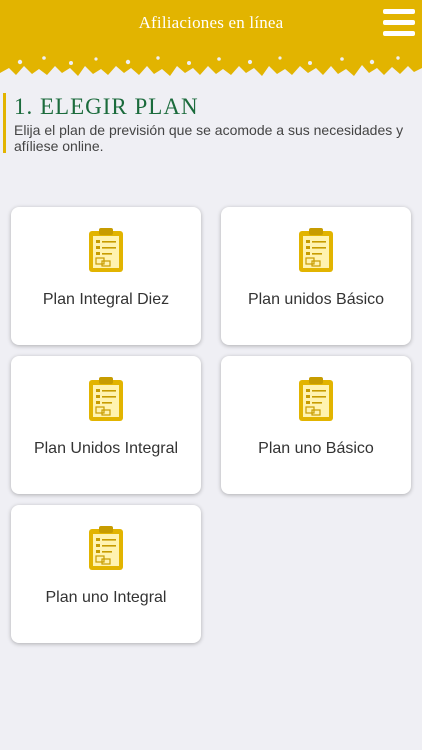  Describe the element at coordinates (106, 106) in the screenshot. I see `section-title: 1. ELEGIR PLAN` at that location.